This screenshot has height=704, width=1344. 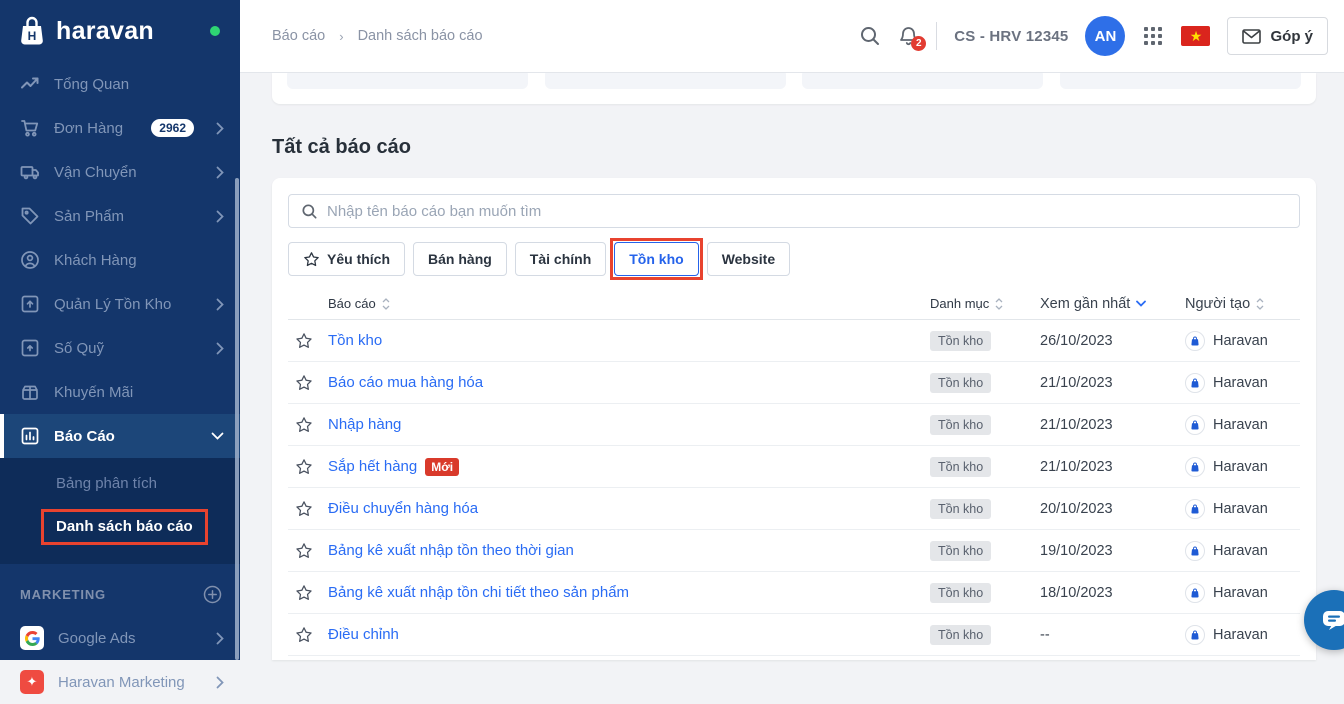 I want to click on sidebar-item-label: Quản Lý Tồn Kho, so click(x=113, y=304).